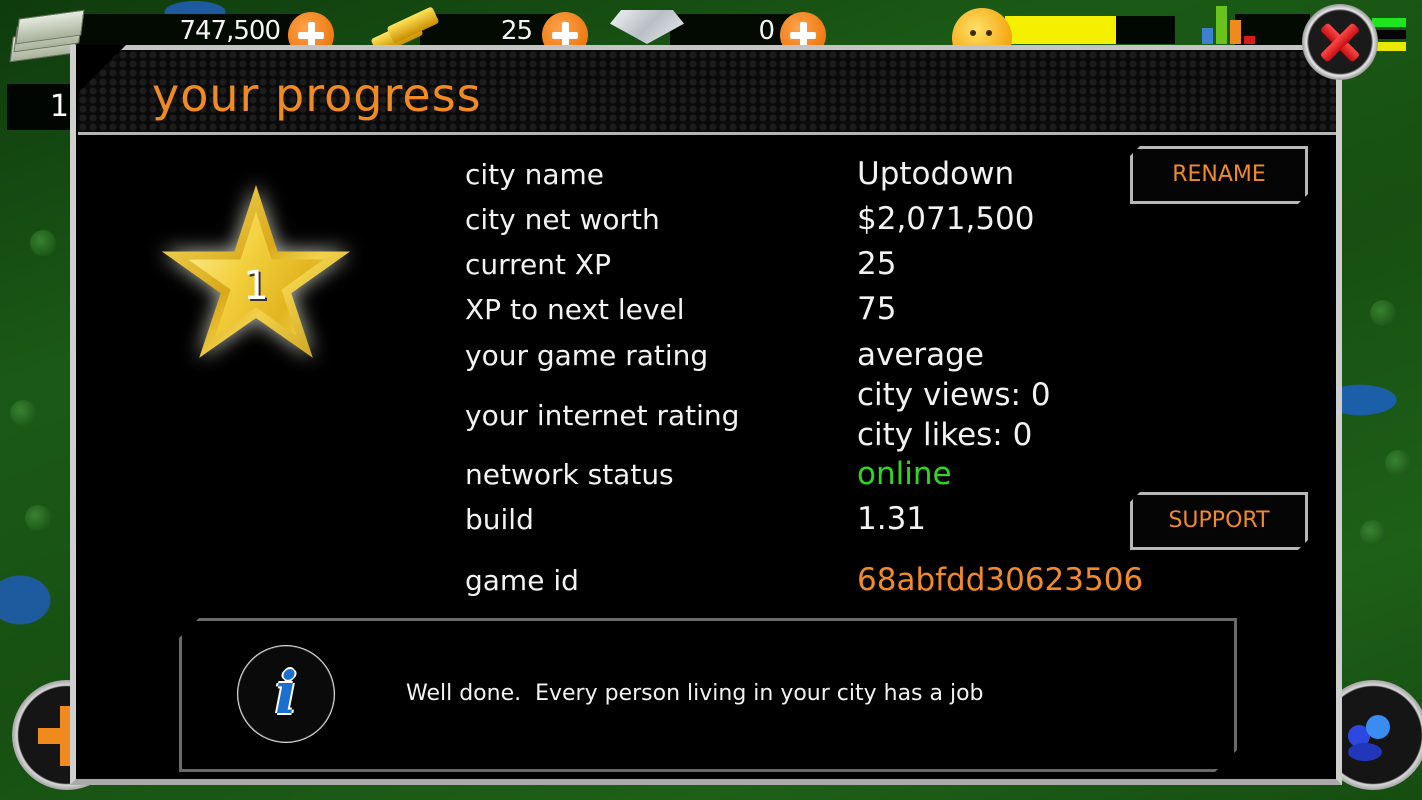 Image resolution: width=1422 pixels, height=800 pixels. What do you see at coordinates (766, 31) in the screenshot?
I see `diamond-value: 0` at bounding box center [766, 31].